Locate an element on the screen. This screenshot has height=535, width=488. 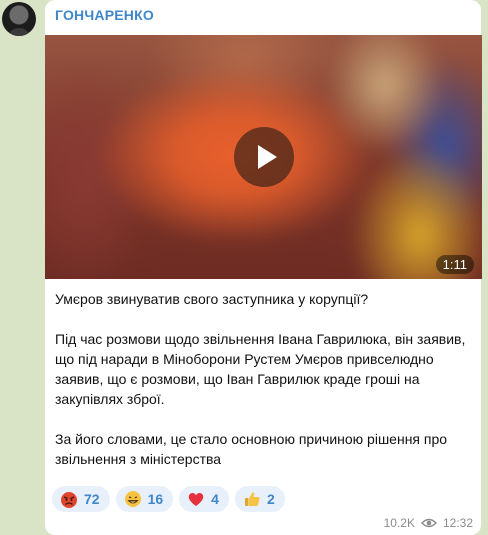
eye-icon is located at coordinates (428, 523).